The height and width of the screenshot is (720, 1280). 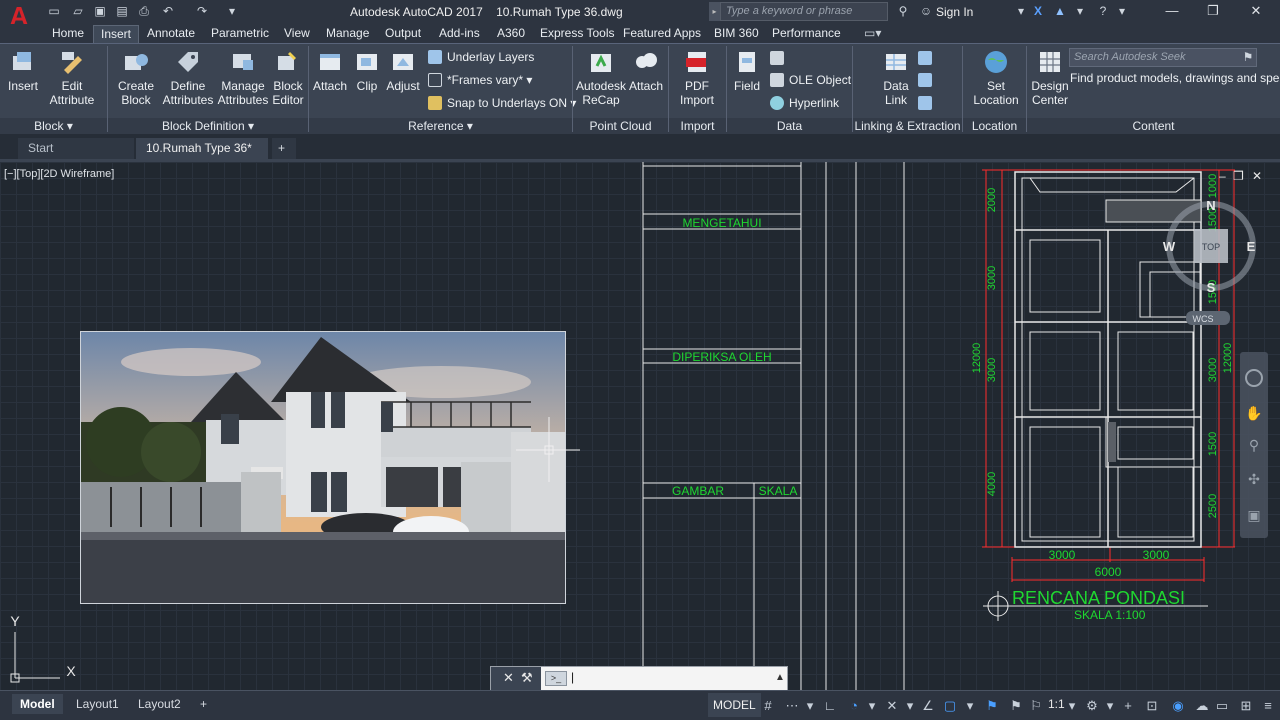 What do you see at coordinates (1246, 706) in the screenshot?
I see `fullscreen-icon: ⊞` at bounding box center [1246, 706].